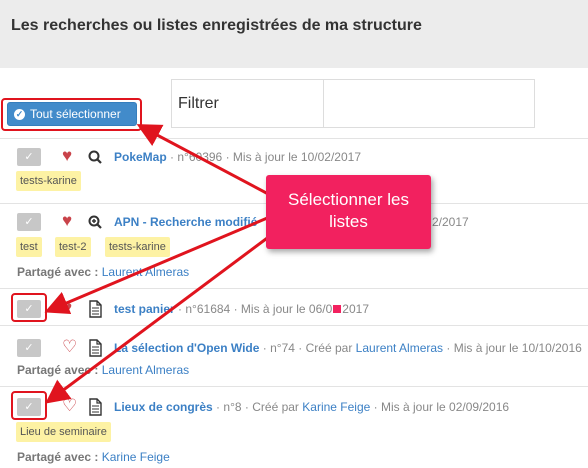  I want to click on callout-line: Sélectionner les, so click(348, 199).